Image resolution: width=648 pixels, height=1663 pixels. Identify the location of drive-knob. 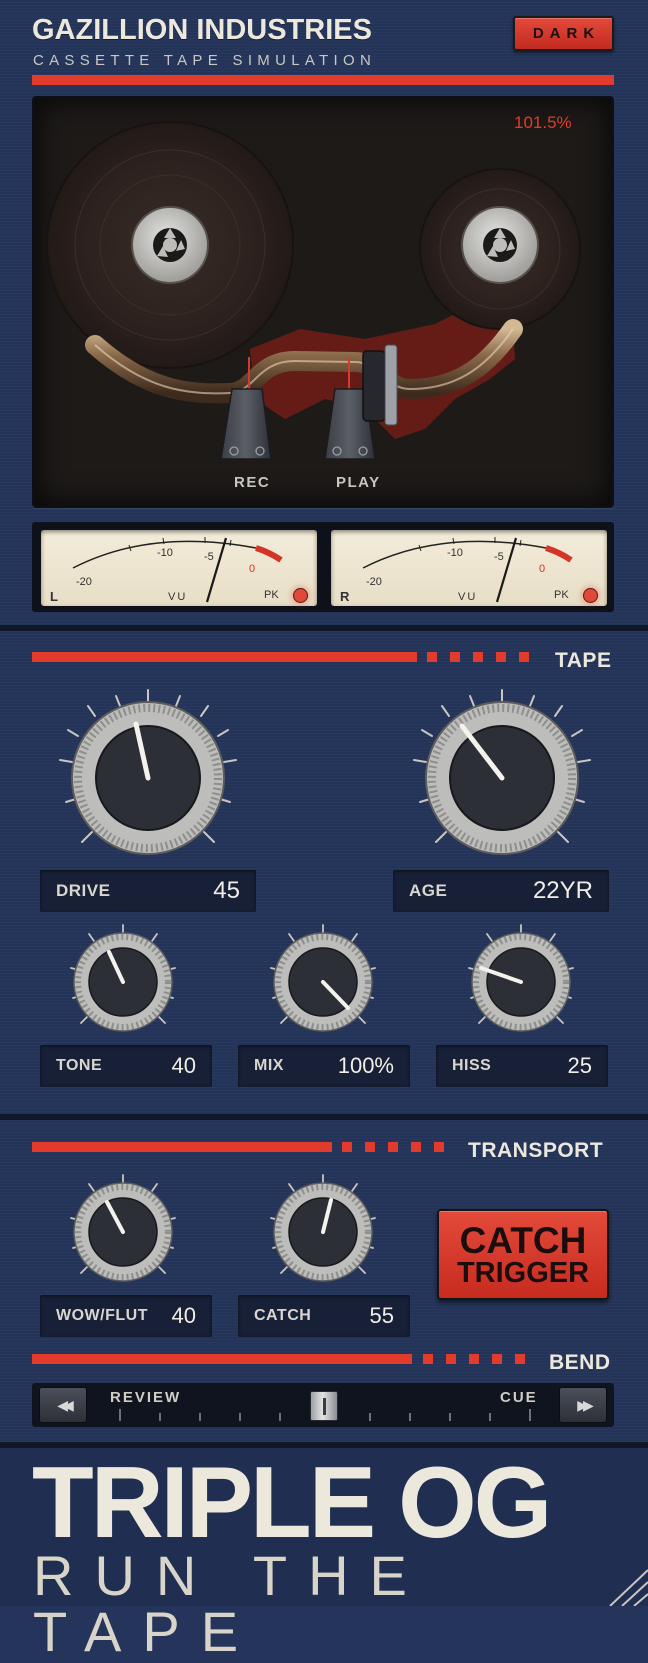
(148, 771).